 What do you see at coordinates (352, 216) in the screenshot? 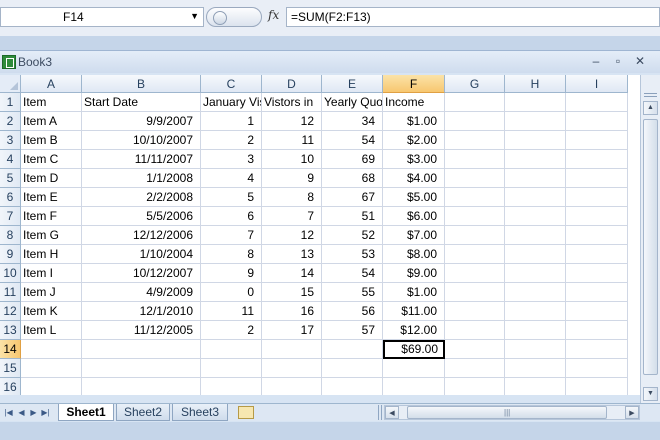
I see `cell-e7: 51` at bounding box center [352, 216].